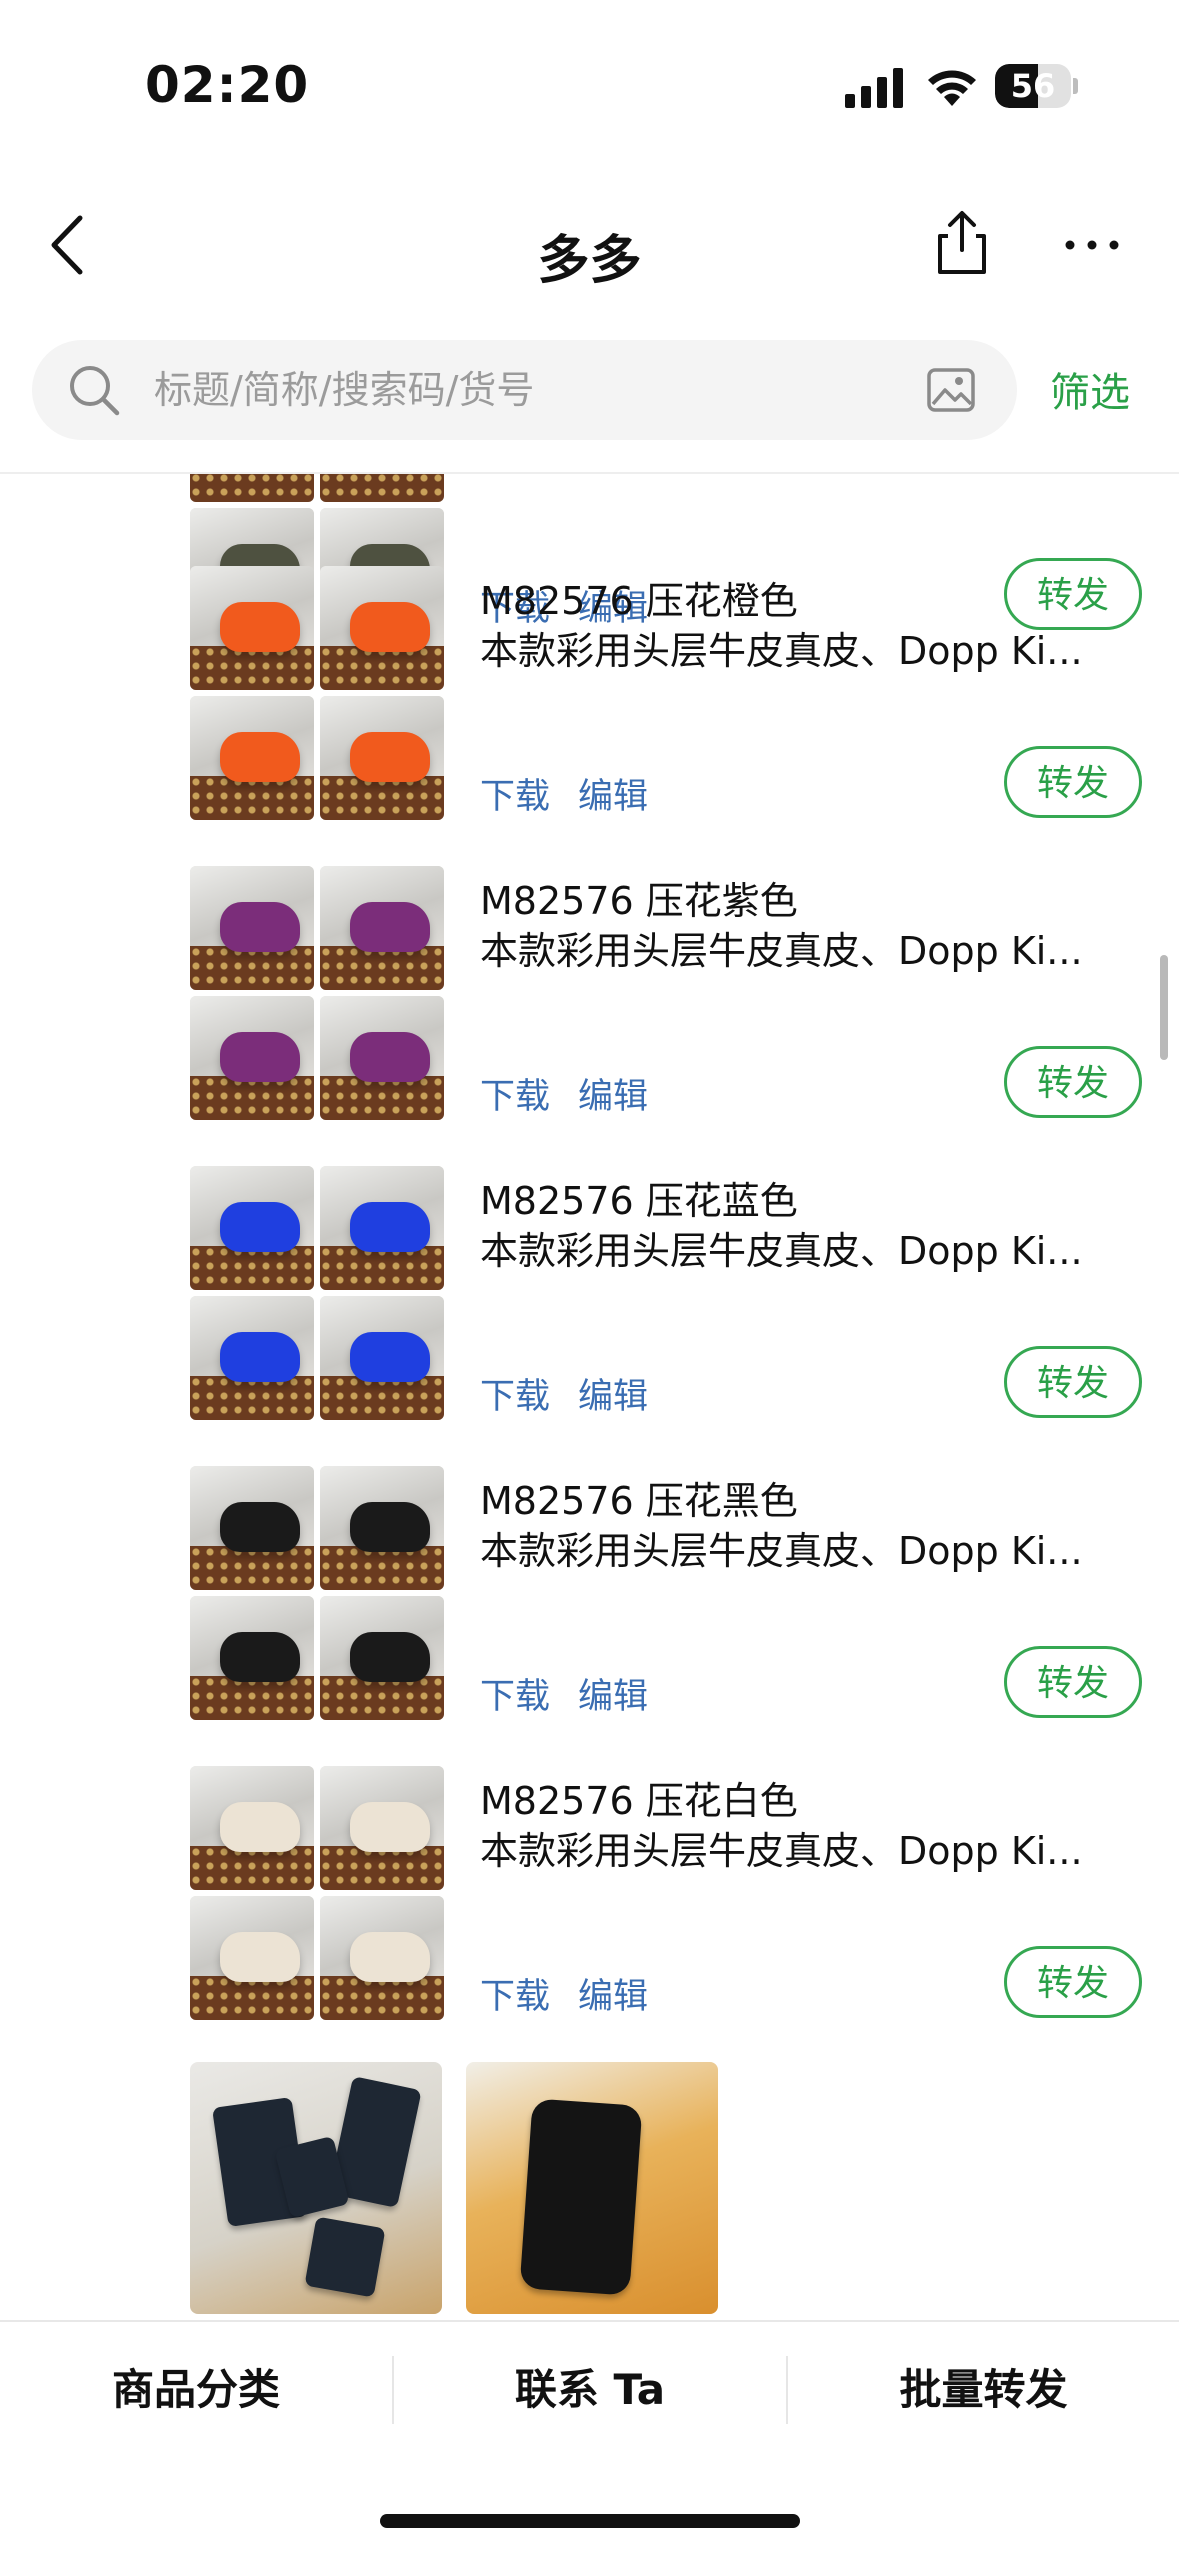 This screenshot has width=1179, height=2558. I want to click on home-indicator, so click(590, 2521).